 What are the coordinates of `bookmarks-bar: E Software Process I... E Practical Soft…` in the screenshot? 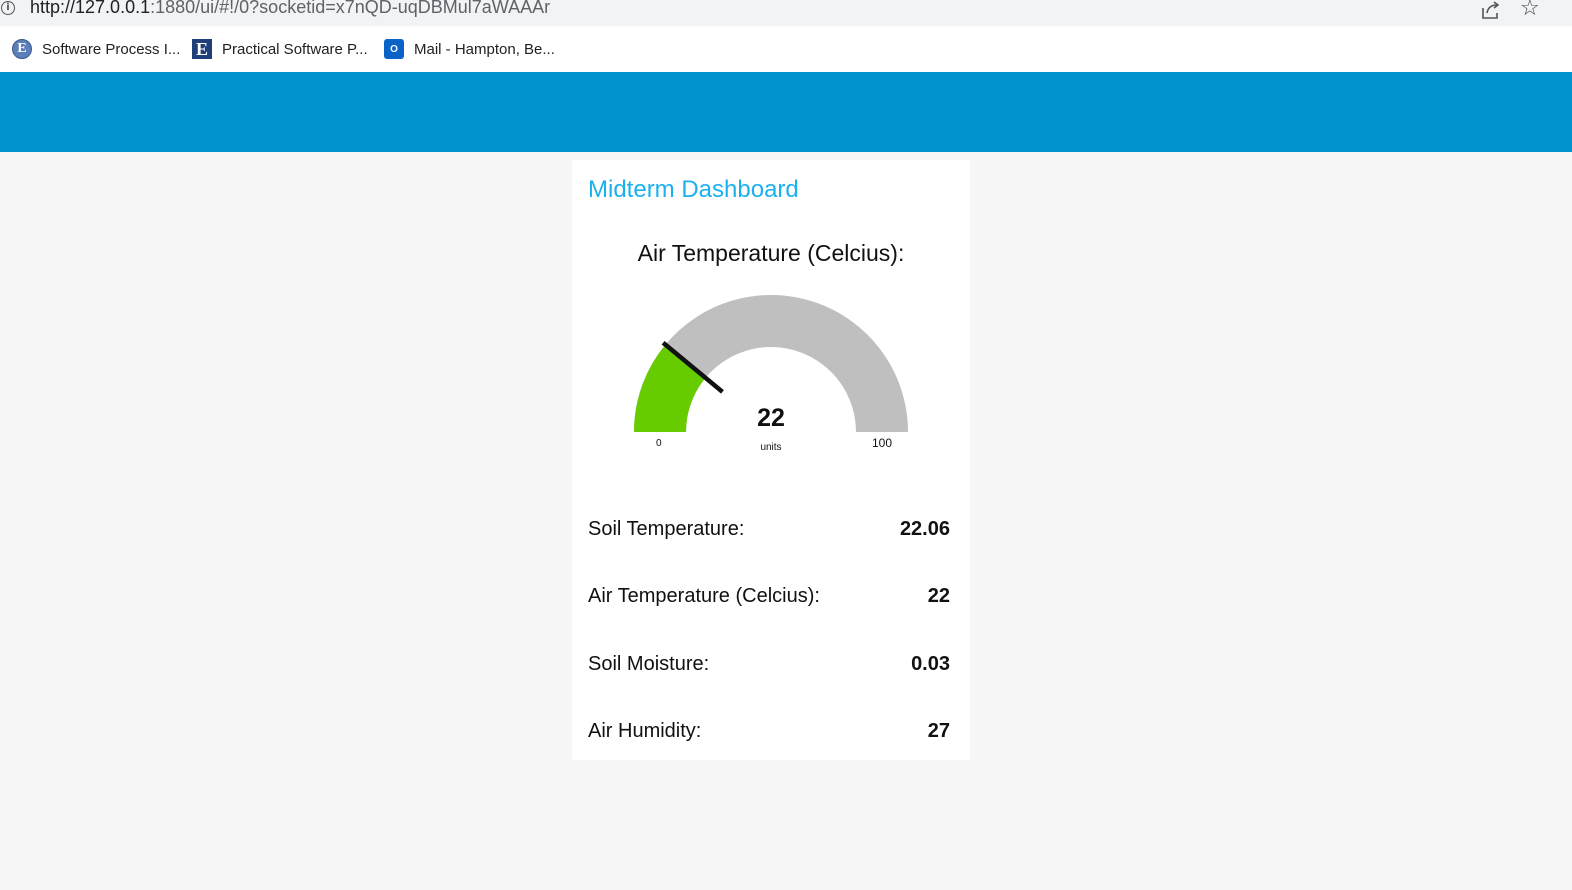 It's located at (786, 49).